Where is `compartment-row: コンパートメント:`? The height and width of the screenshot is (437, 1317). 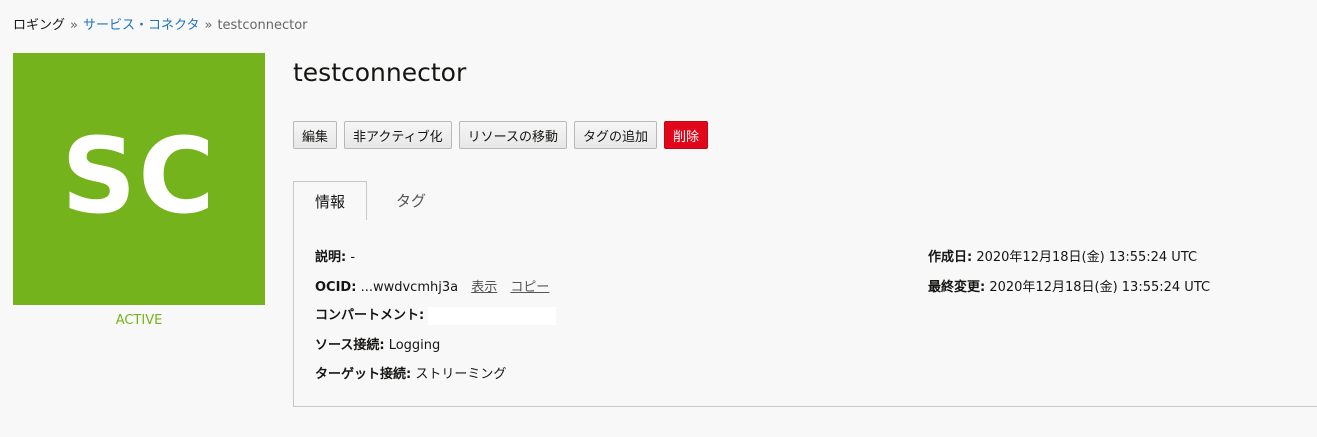 compartment-row: コンパートメント: is located at coordinates (436, 314).